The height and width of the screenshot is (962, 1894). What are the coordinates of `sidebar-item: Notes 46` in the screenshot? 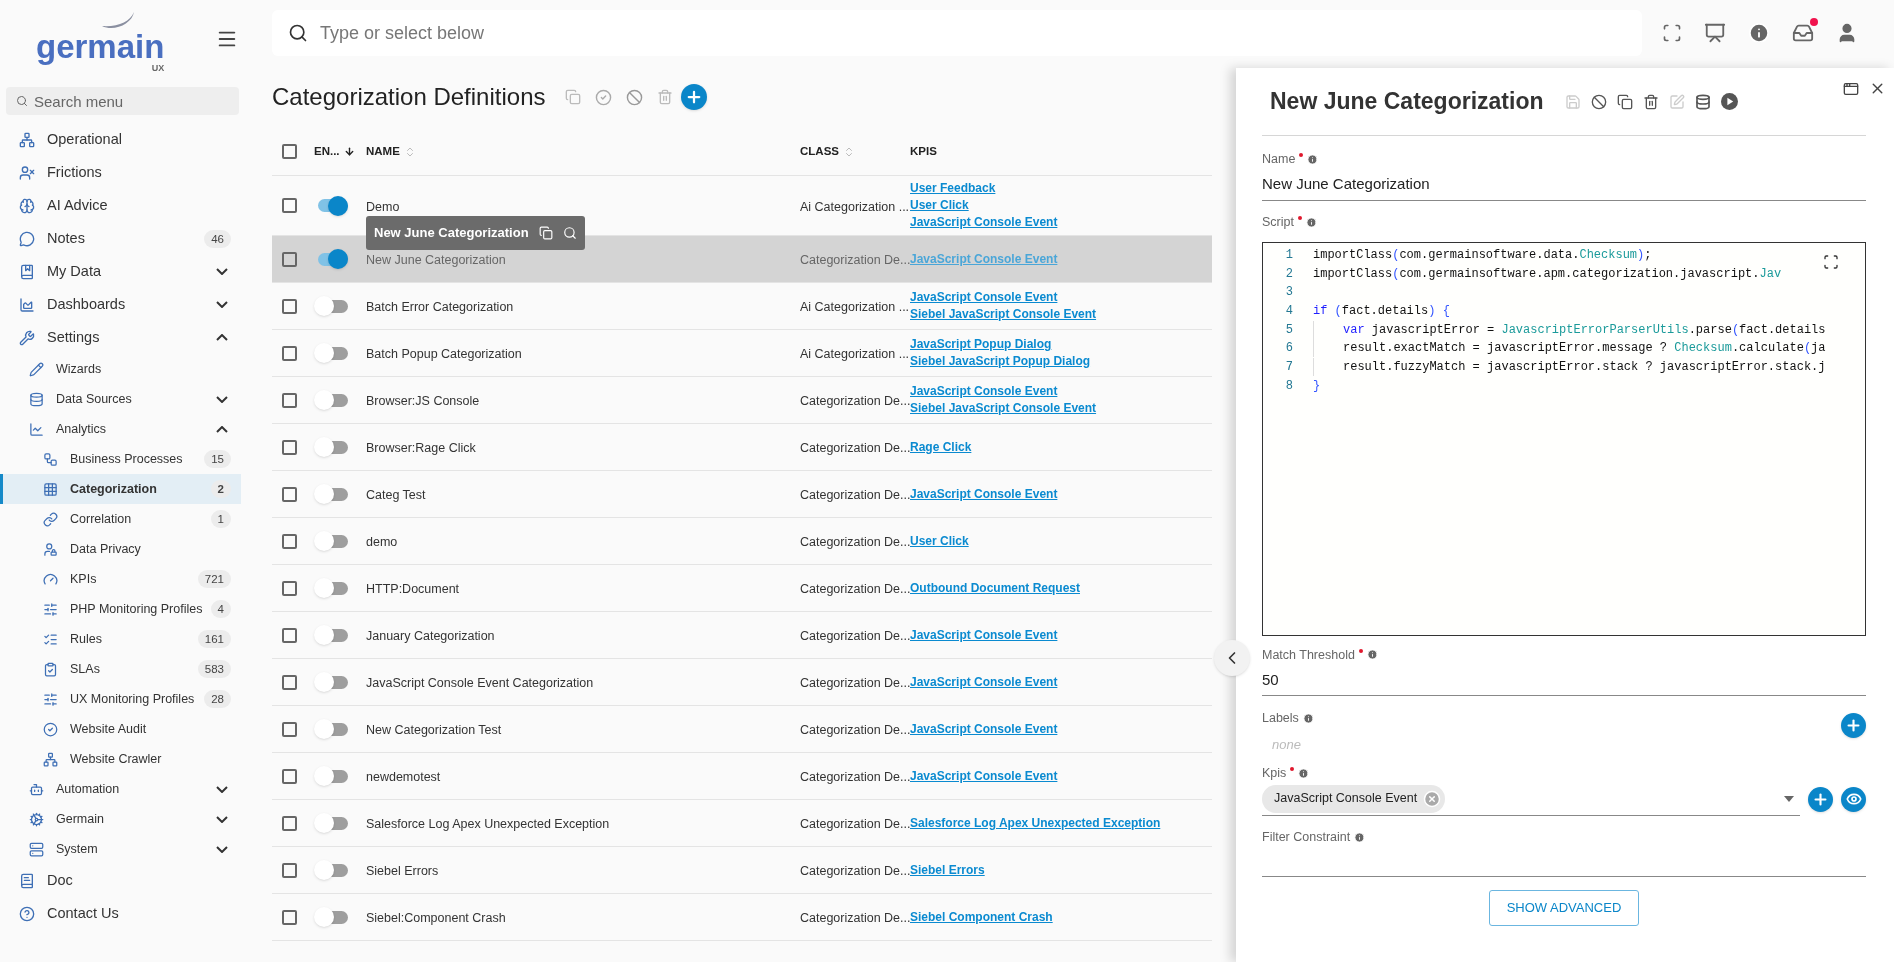 It's located at (120, 238).